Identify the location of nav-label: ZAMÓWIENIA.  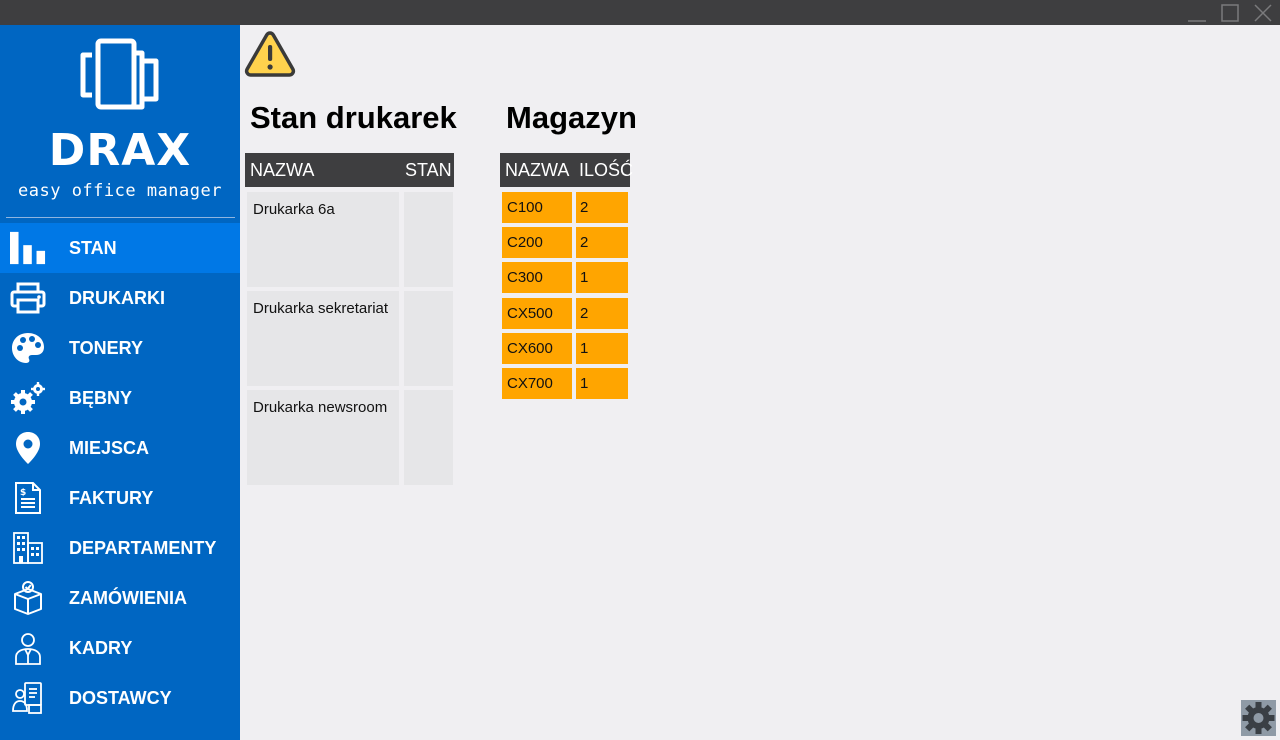
(128, 598).